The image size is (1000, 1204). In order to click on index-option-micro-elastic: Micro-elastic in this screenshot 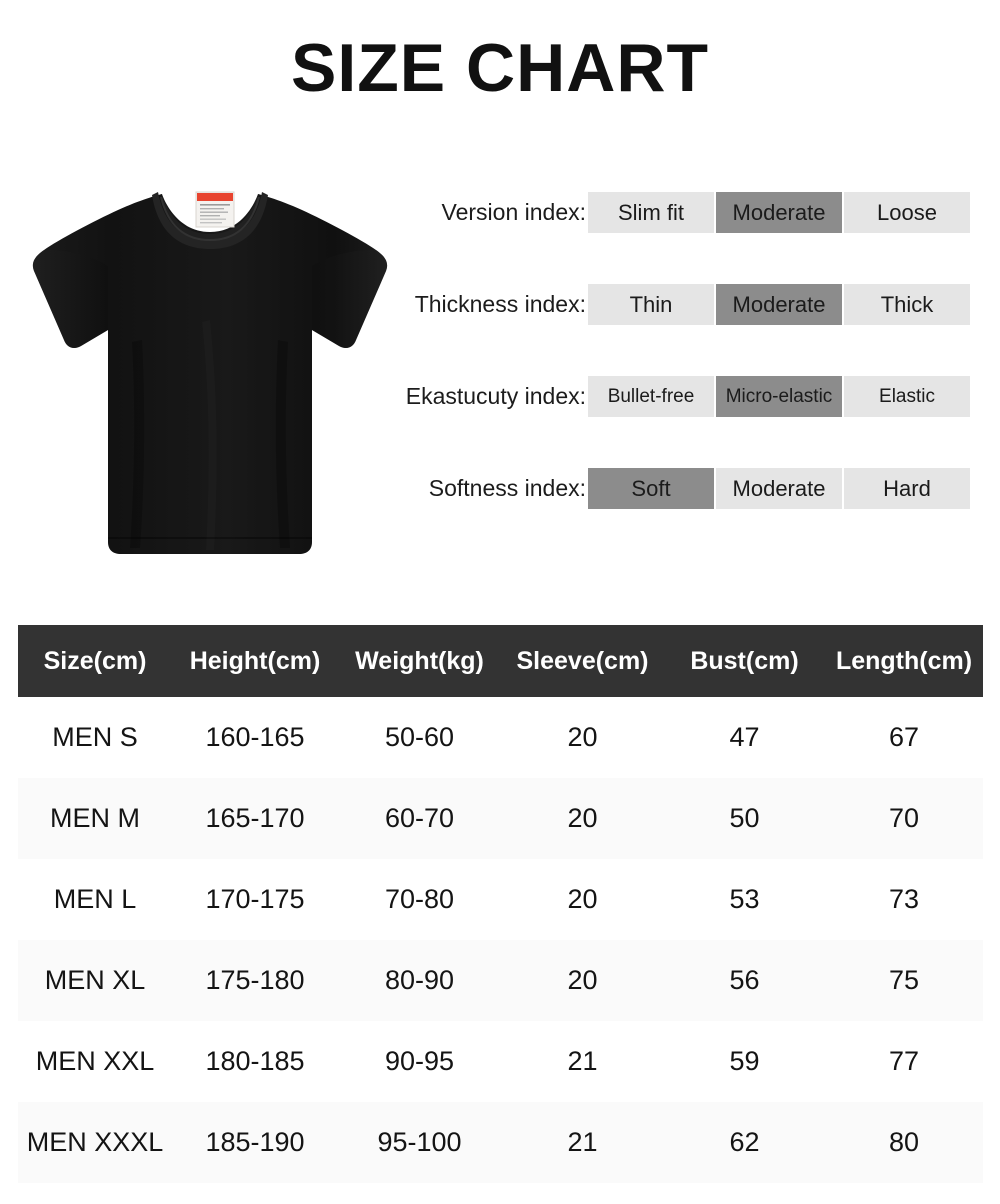, I will do `click(779, 396)`.